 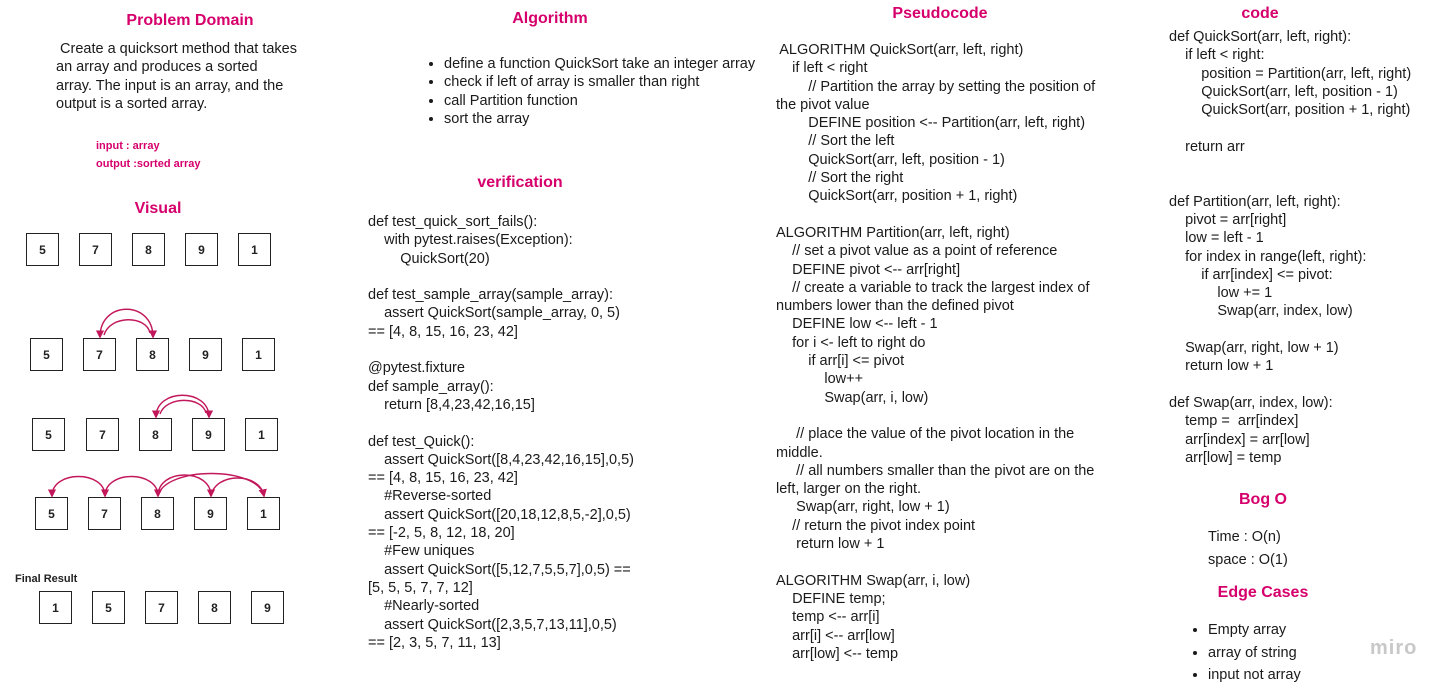 What do you see at coordinates (55, 607) in the screenshot?
I see `array-cell: 1` at bounding box center [55, 607].